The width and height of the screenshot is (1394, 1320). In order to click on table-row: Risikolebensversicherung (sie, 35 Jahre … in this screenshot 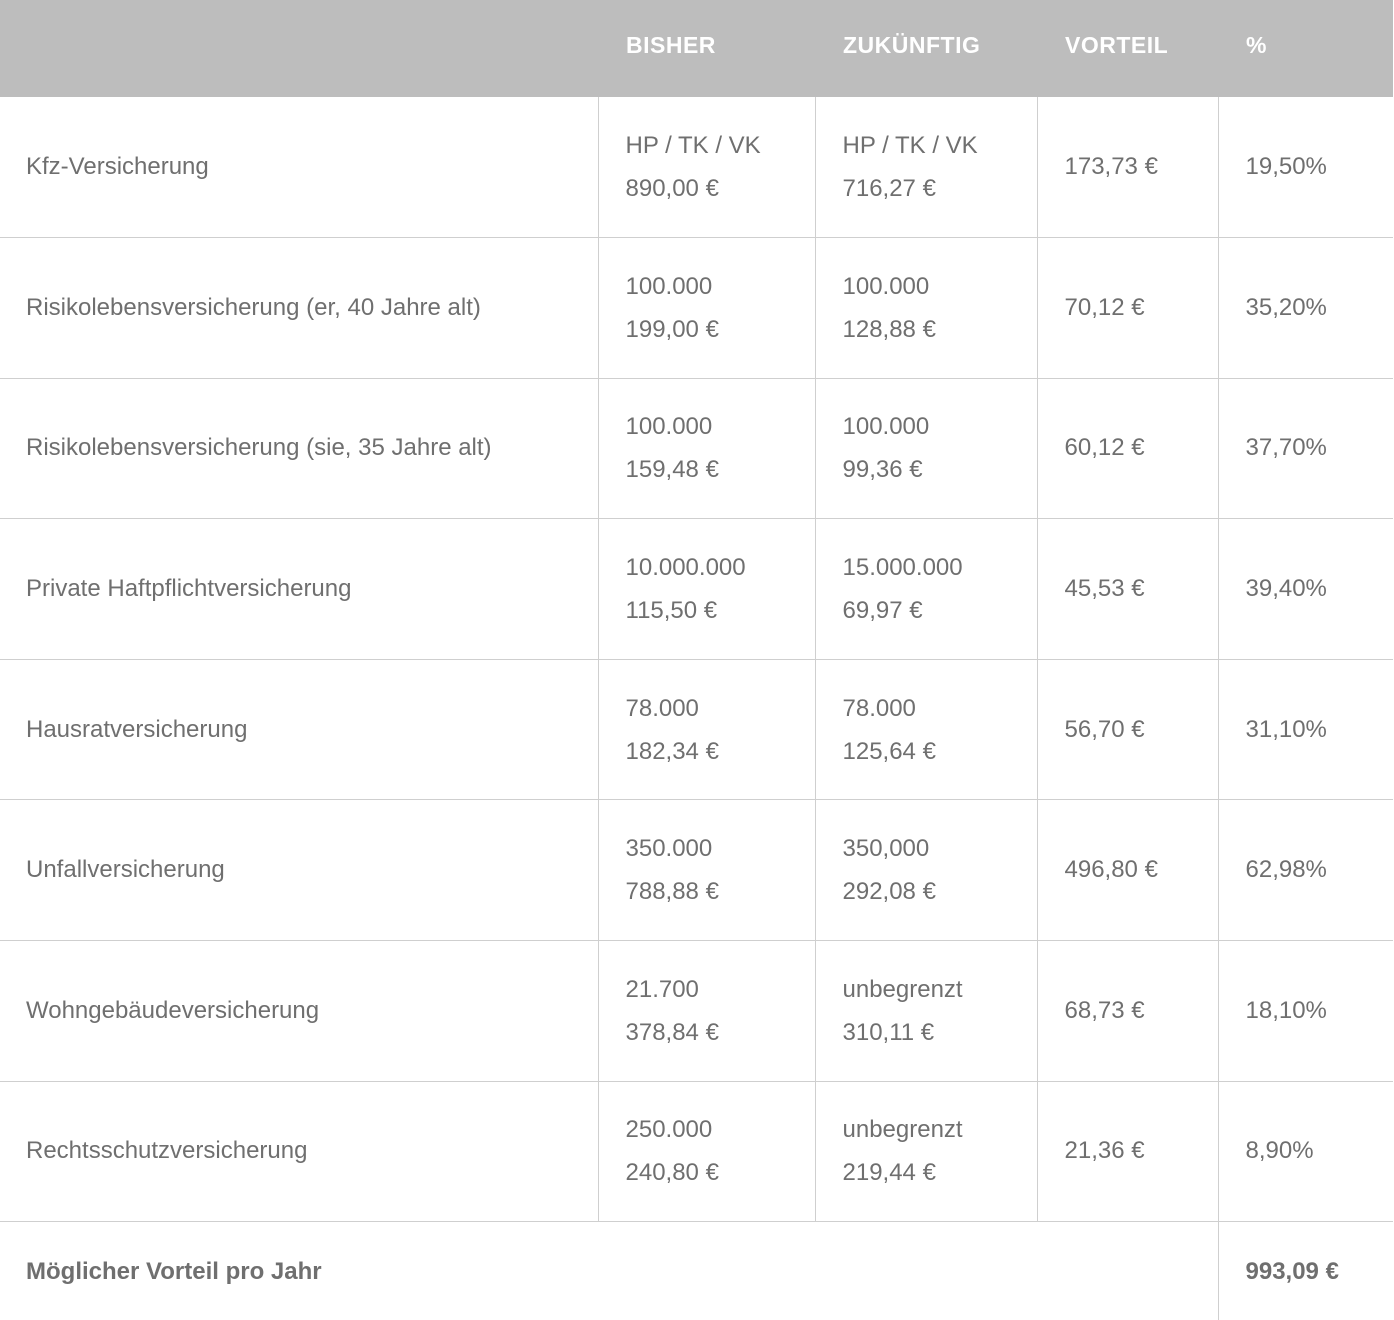, I will do `click(696, 449)`.